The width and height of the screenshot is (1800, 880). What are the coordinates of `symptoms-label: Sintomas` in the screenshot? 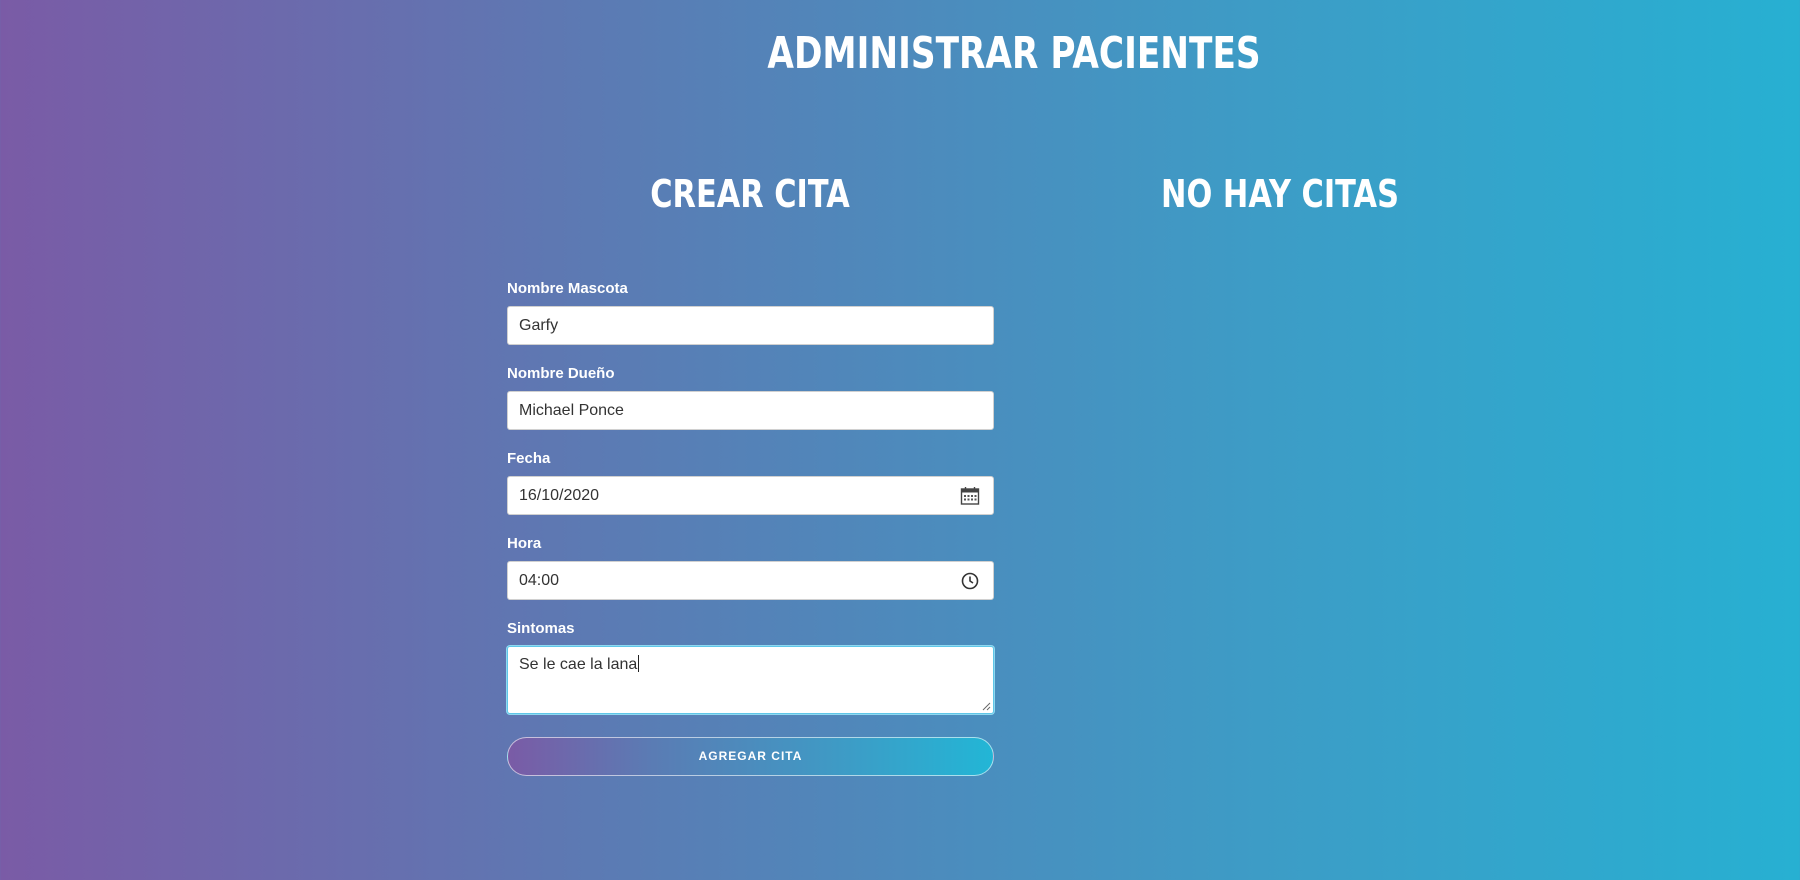 It's located at (541, 628).